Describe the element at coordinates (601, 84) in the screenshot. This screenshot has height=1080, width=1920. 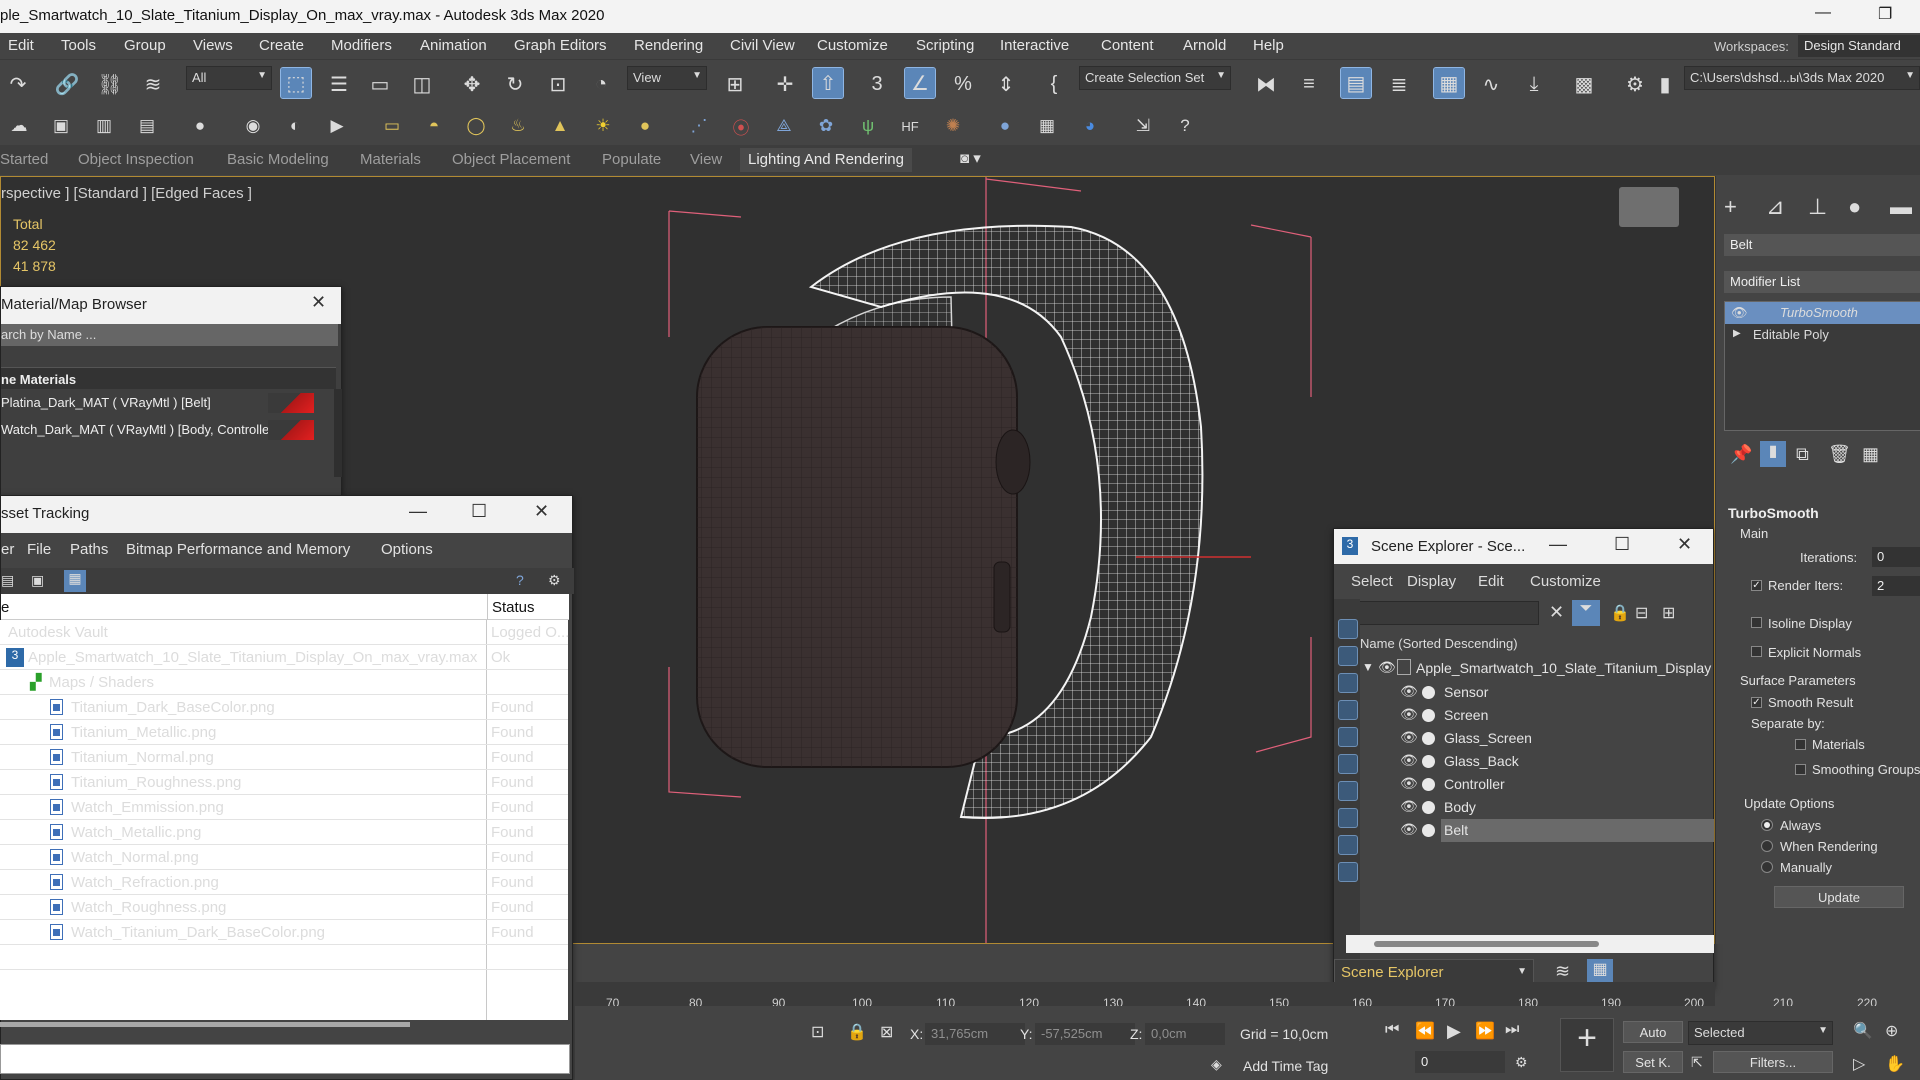
I see `place-icon: ◔` at that location.